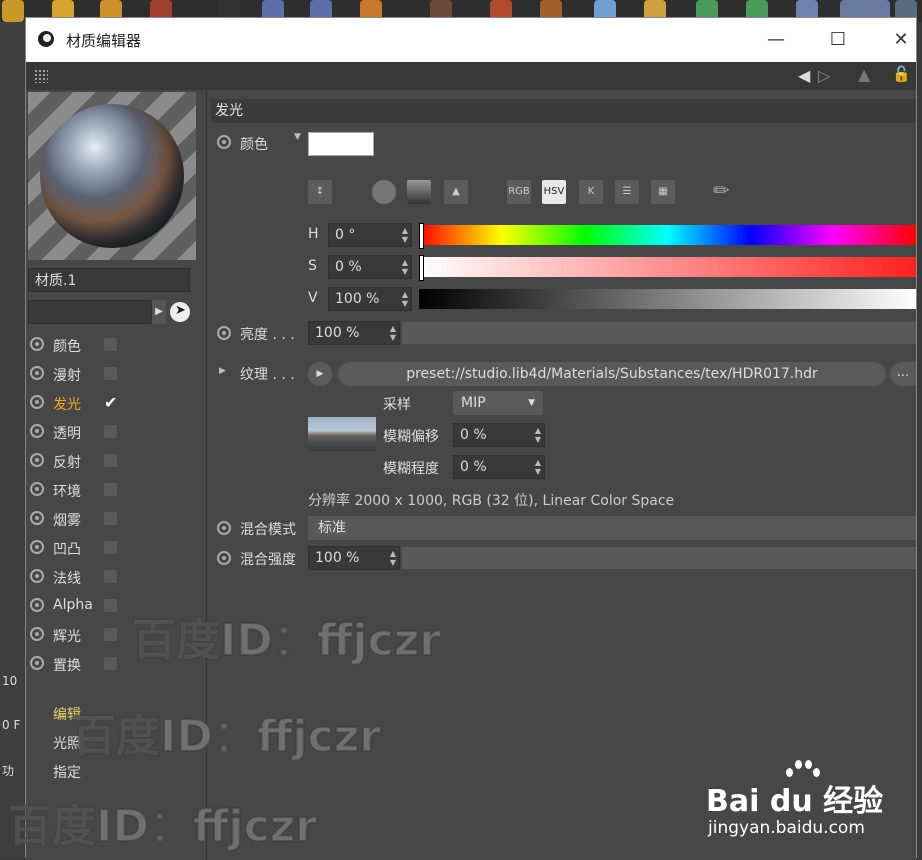 The height and width of the screenshot is (860, 922). I want to click on channel-item: 透明, so click(115, 432).